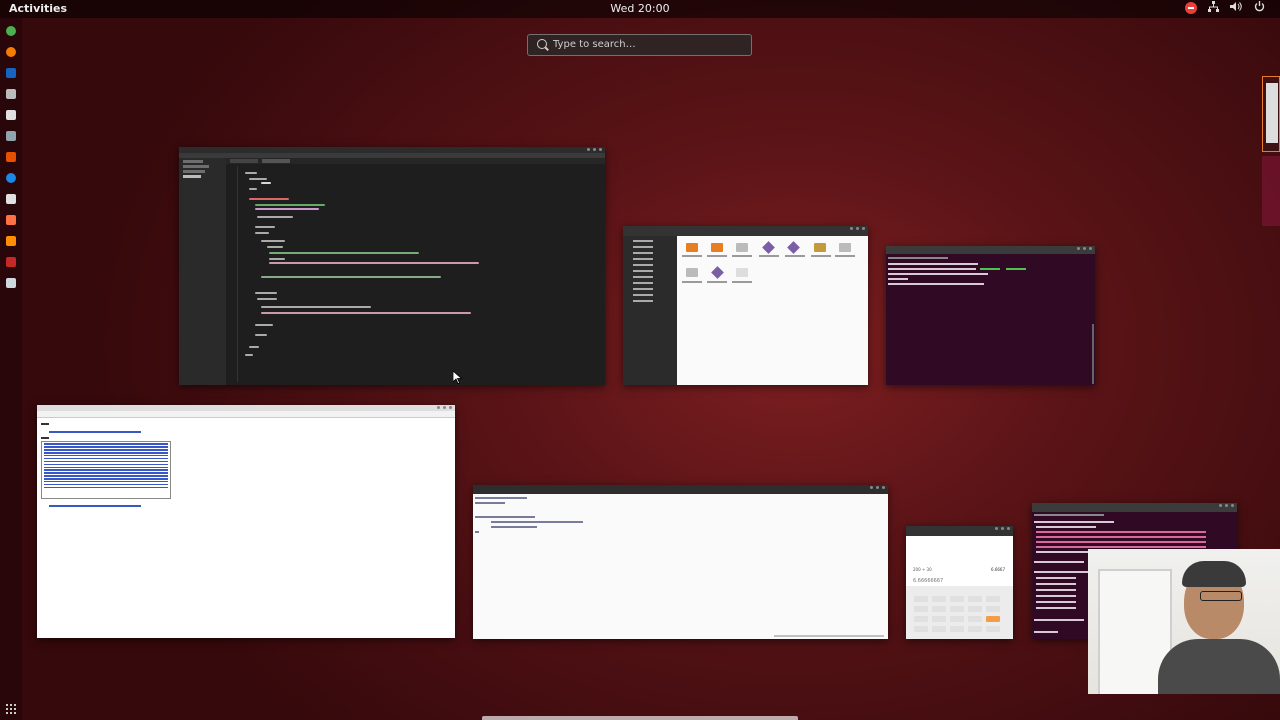  Describe the element at coordinates (11, 220) in the screenshot. I see `ubuntu-software-icon` at that location.